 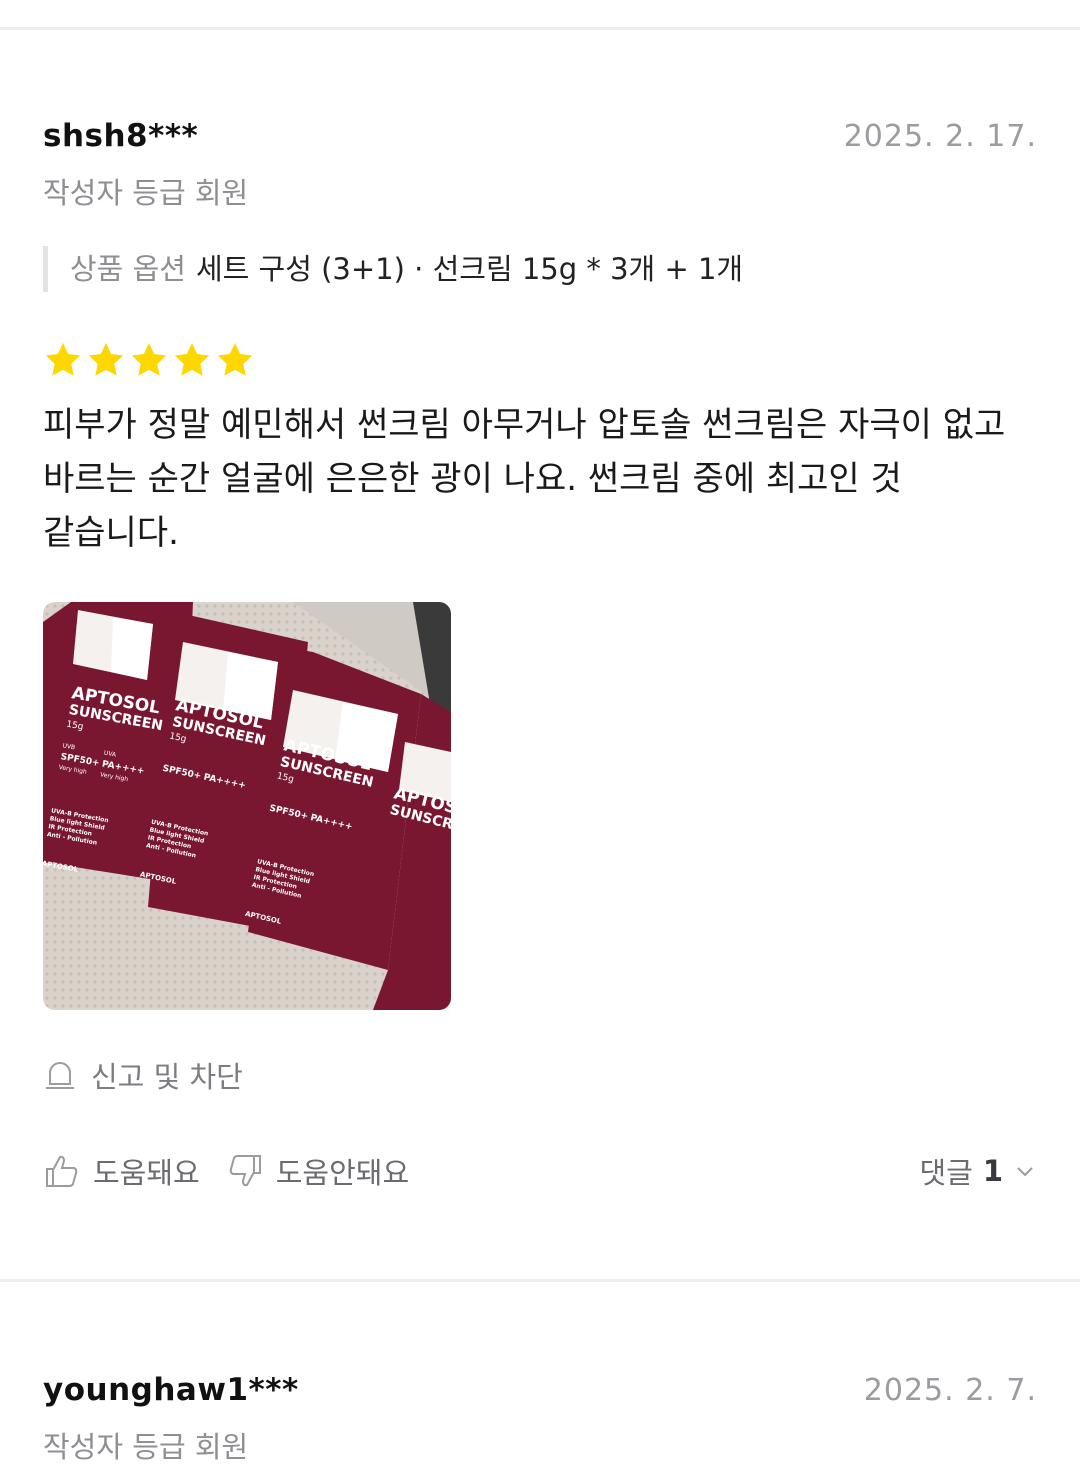 What do you see at coordinates (540, 1390) in the screenshot?
I see `review-header: younghaw1*** 2025. 2. 7.` at bounding box center [540, 1390].